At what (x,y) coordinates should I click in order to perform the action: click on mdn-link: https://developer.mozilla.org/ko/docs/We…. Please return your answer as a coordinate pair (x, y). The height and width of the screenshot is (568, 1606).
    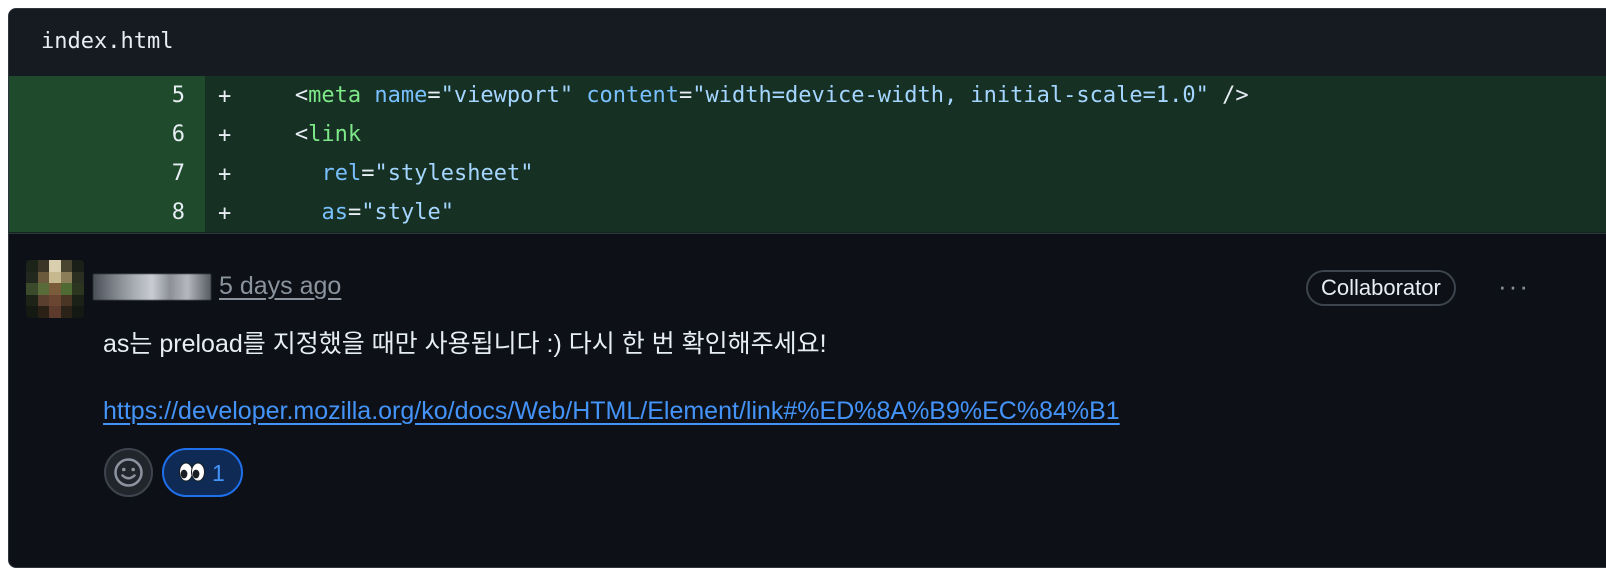
    Looking at the image, I should click on (611, 411).